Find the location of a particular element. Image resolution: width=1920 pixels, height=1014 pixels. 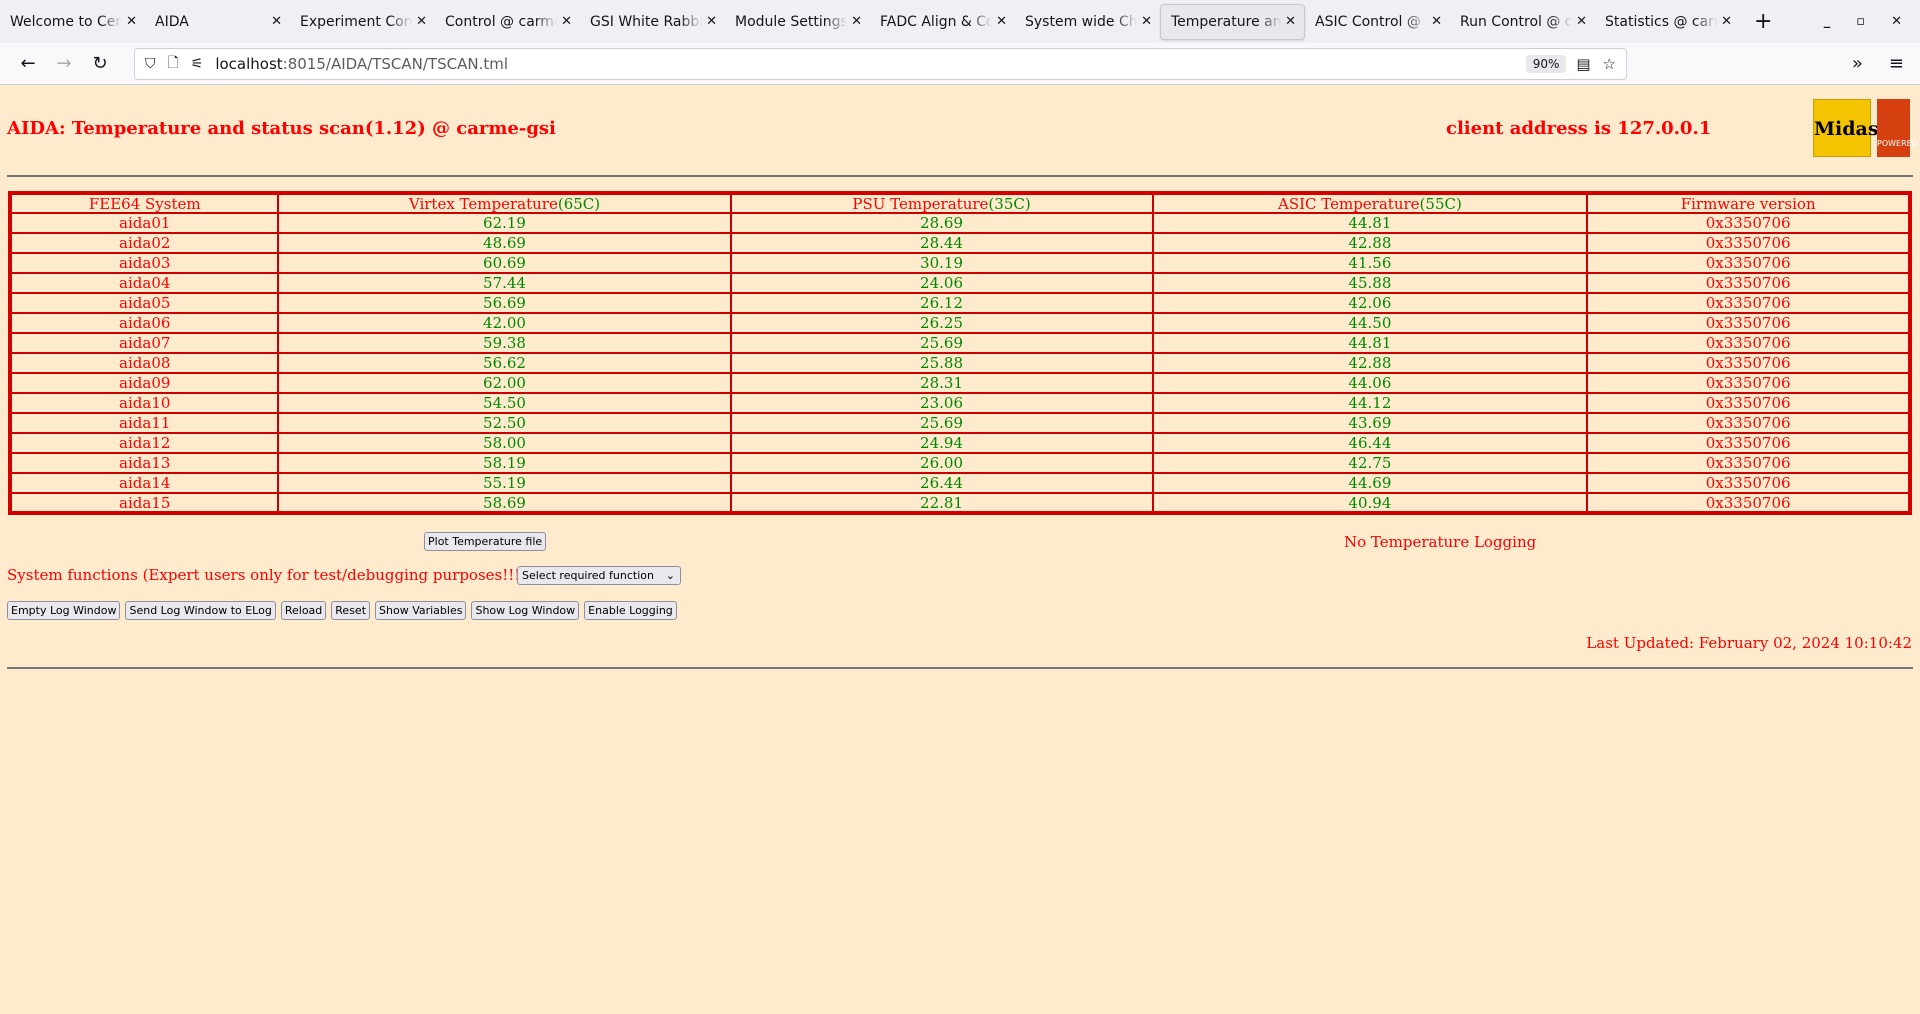

table-row: aida13 58.19 26.00 42.75 0x3350706 is located at coordinates (959, 463).